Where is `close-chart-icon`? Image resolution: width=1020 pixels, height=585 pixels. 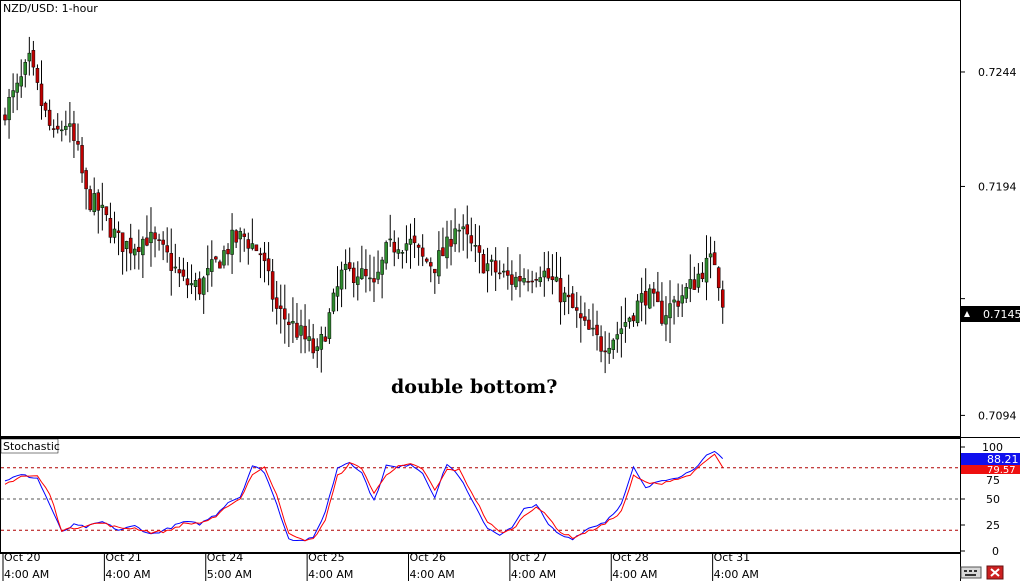
close-chart-icon is located at coordinates (995, 572).